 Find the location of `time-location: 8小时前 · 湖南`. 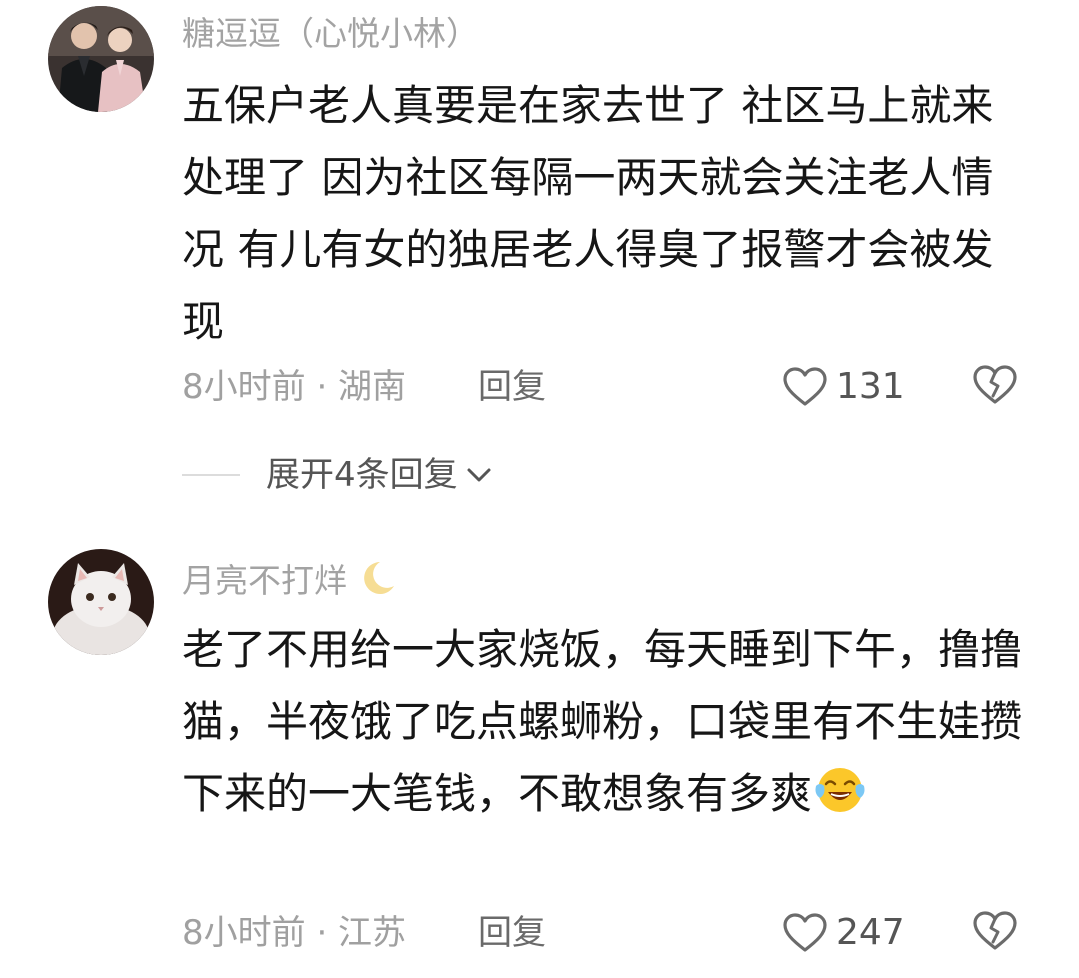

time-location: 8小时前 · 湖南 is located at coordinates (294, 387).